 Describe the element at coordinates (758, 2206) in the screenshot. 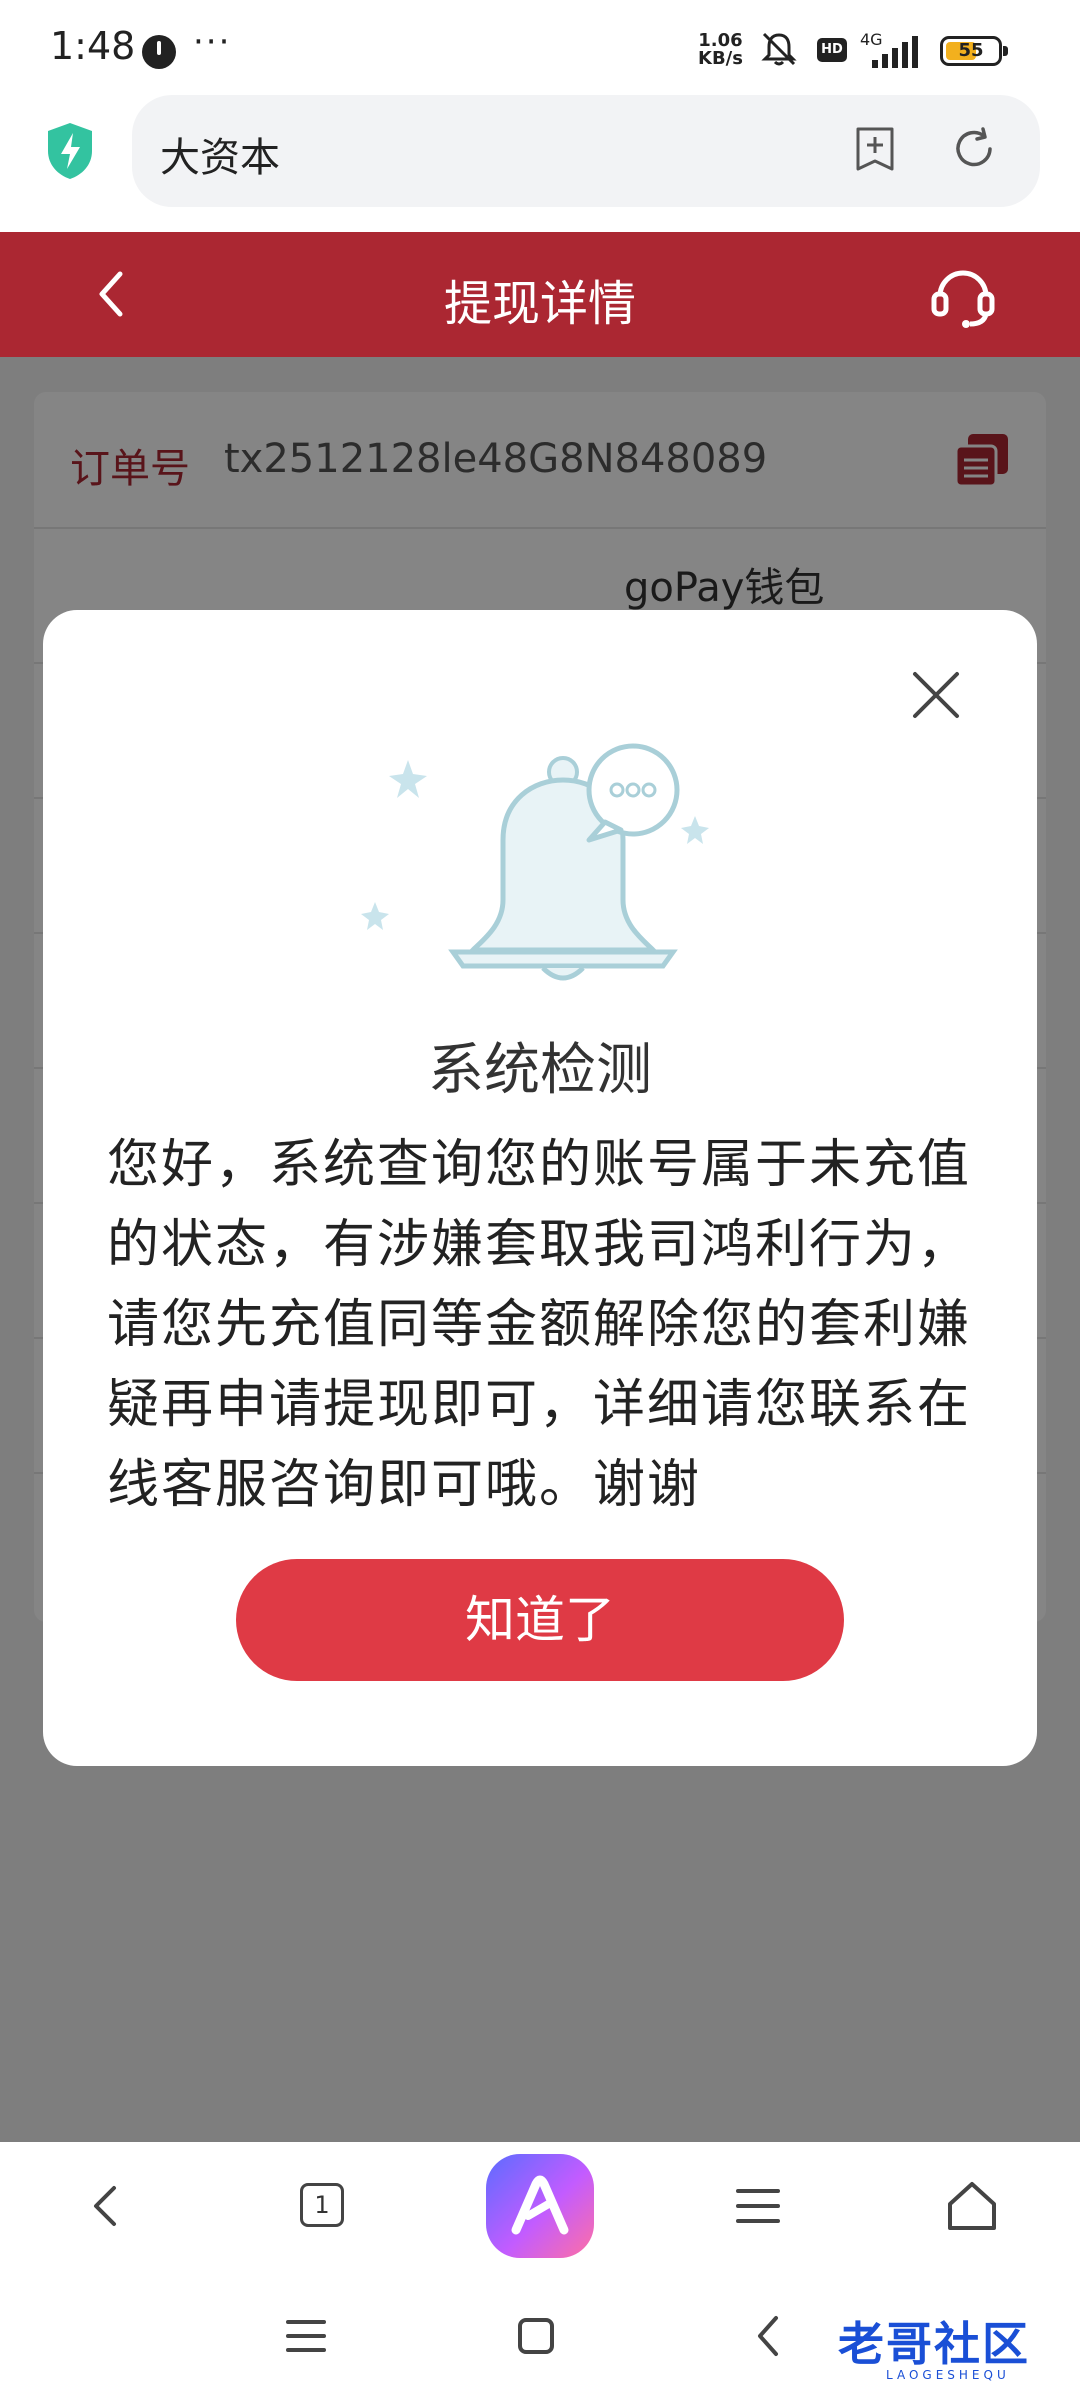

I see `menu-icon` at that location.